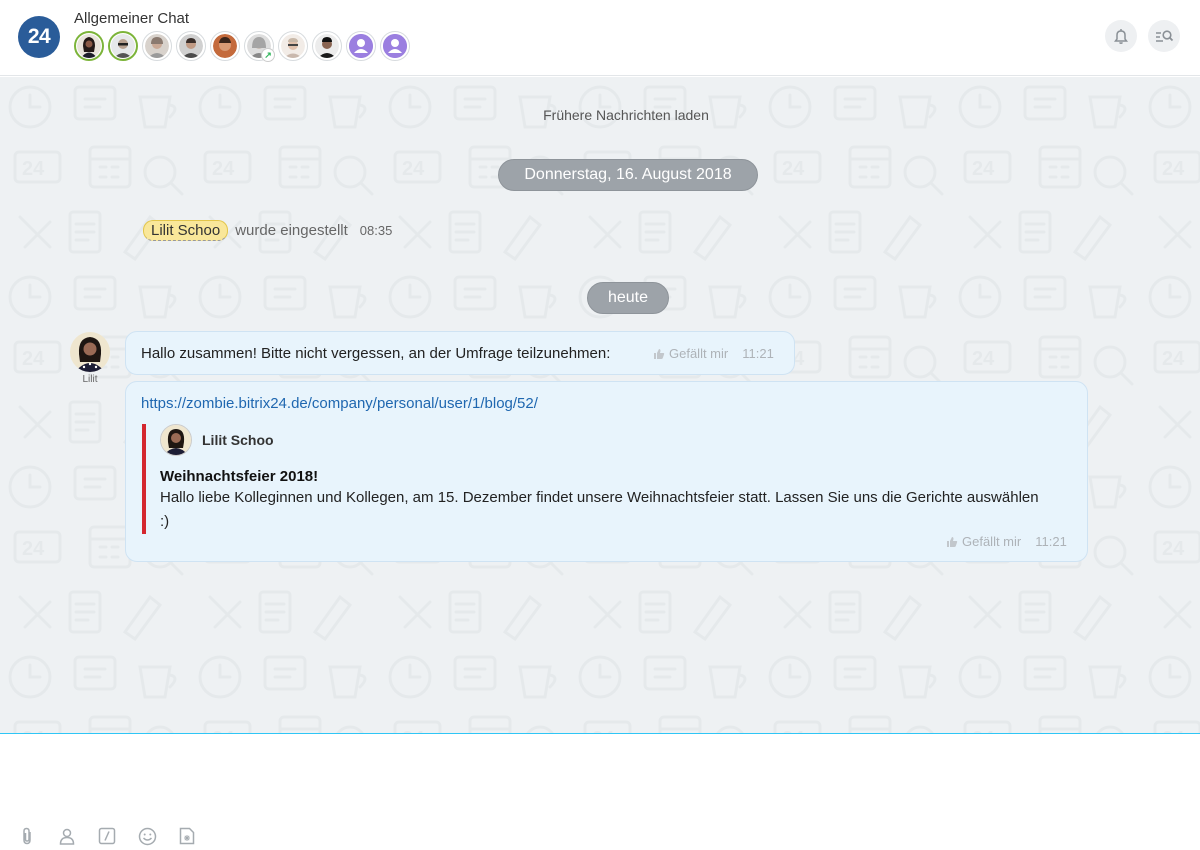 The width and height of the screenshot is (1200, 850). What do you see at coordinates (600, 115) in the screenshot?
I see `load-earlier-messages: Frühere Nachrichten laden` at bounding box center [600, 115].